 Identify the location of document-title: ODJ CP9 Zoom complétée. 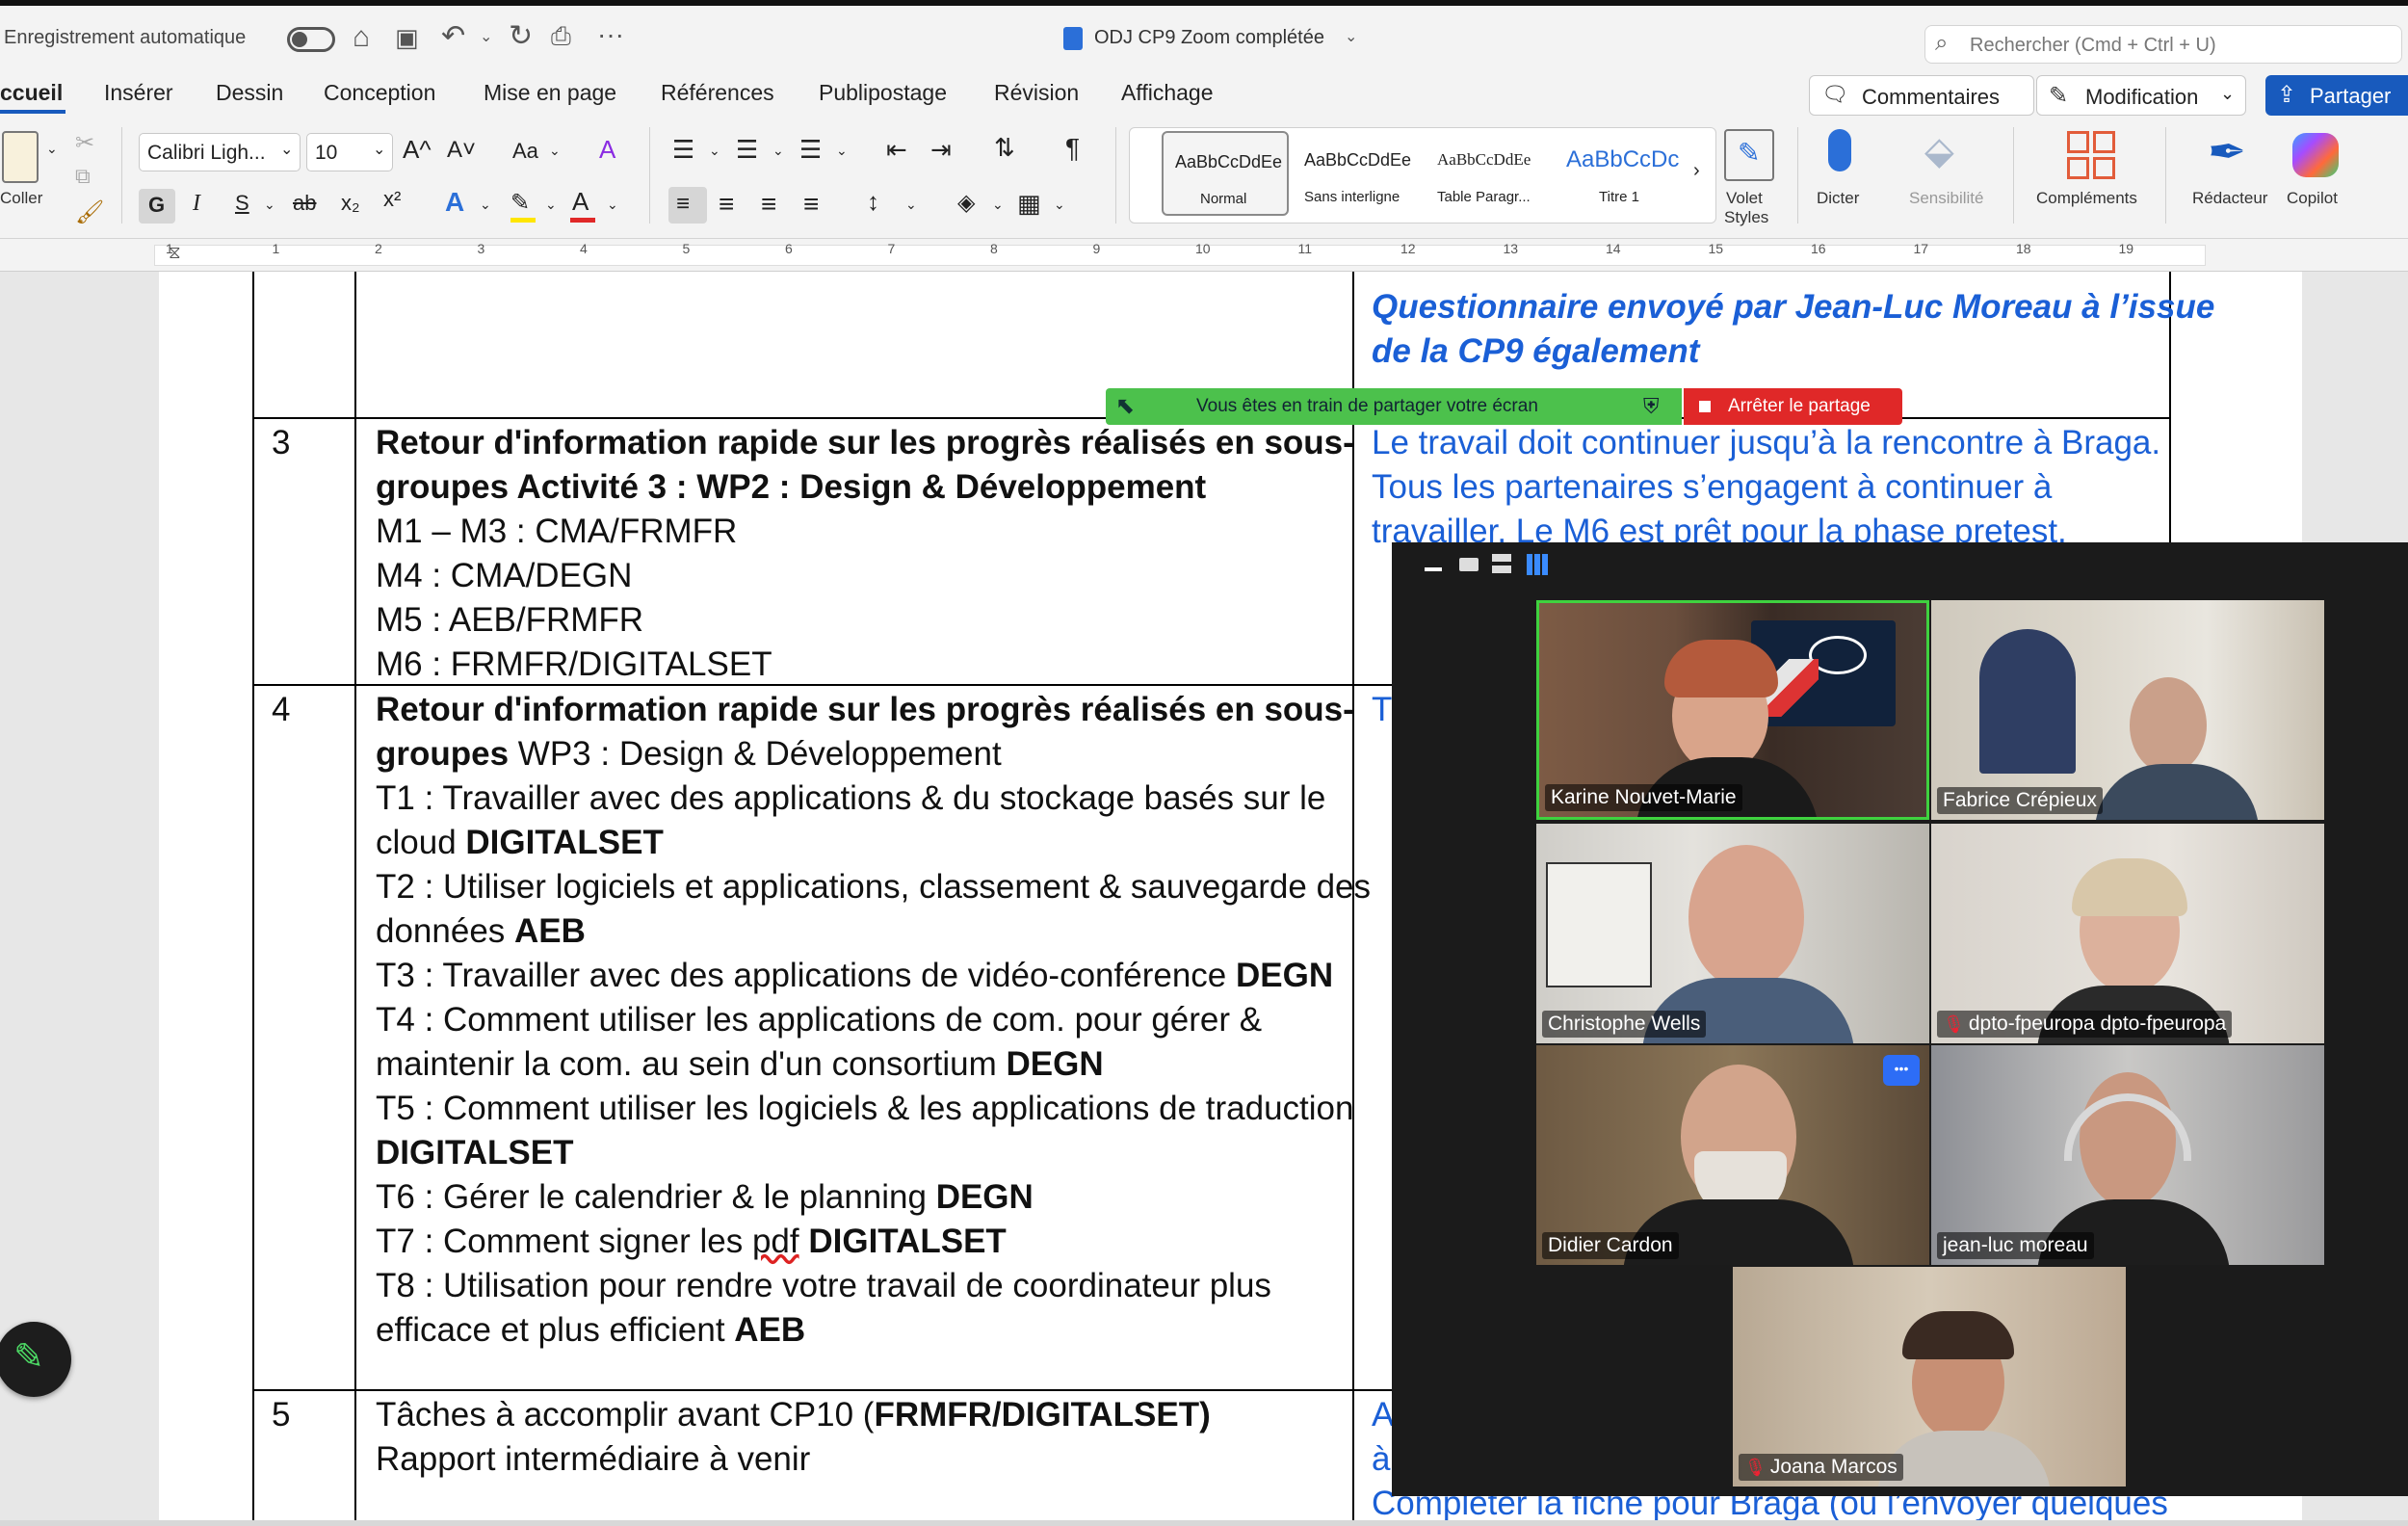
(1209, 38).